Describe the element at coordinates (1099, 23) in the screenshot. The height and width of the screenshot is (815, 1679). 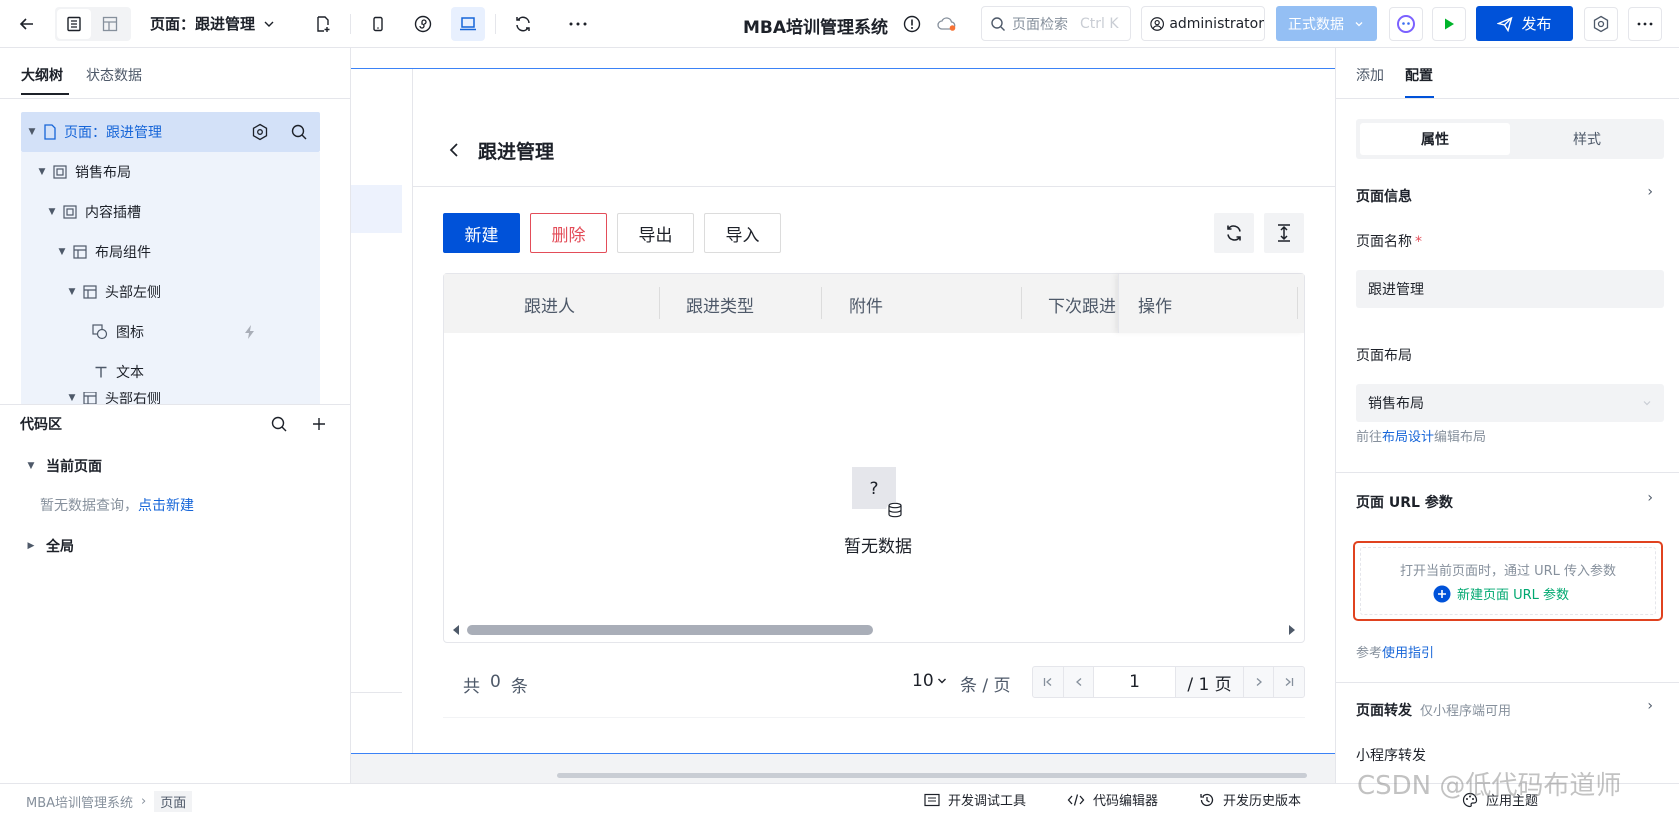
I see `search-shortcut: Ctrl K` at that location.